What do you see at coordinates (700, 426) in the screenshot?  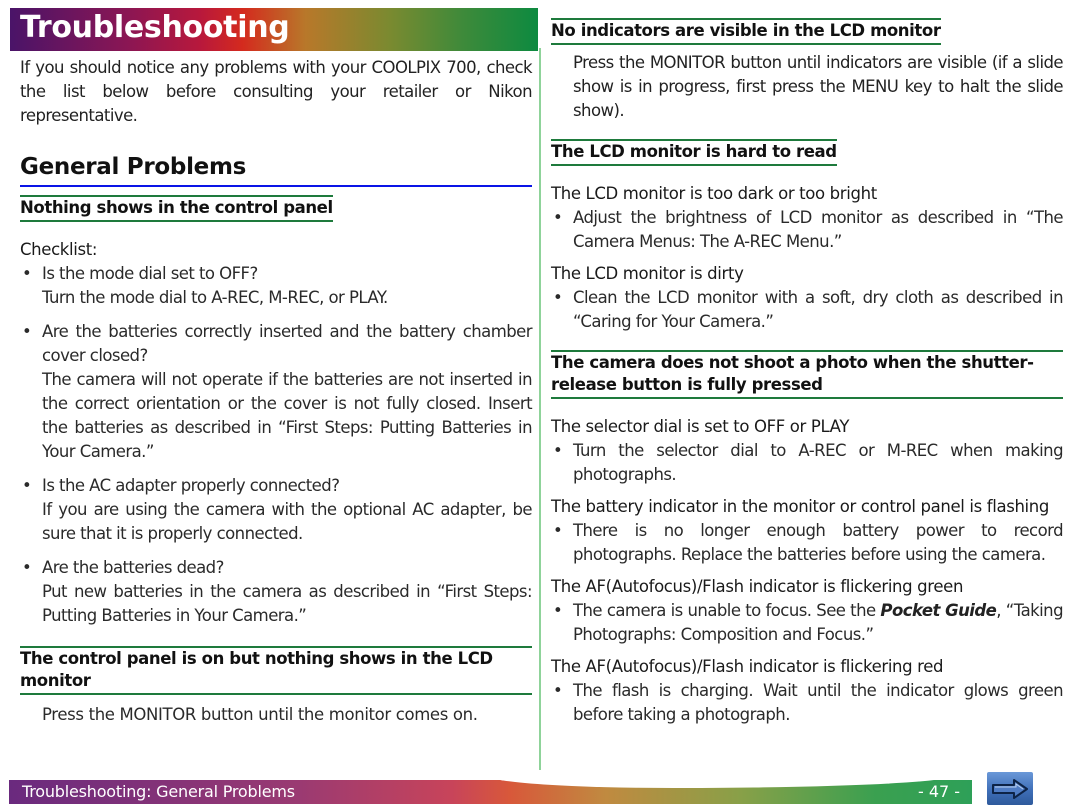 I see `case-title: The selector dial is set to OFF or PLAY` at bounding box center [700, 426].